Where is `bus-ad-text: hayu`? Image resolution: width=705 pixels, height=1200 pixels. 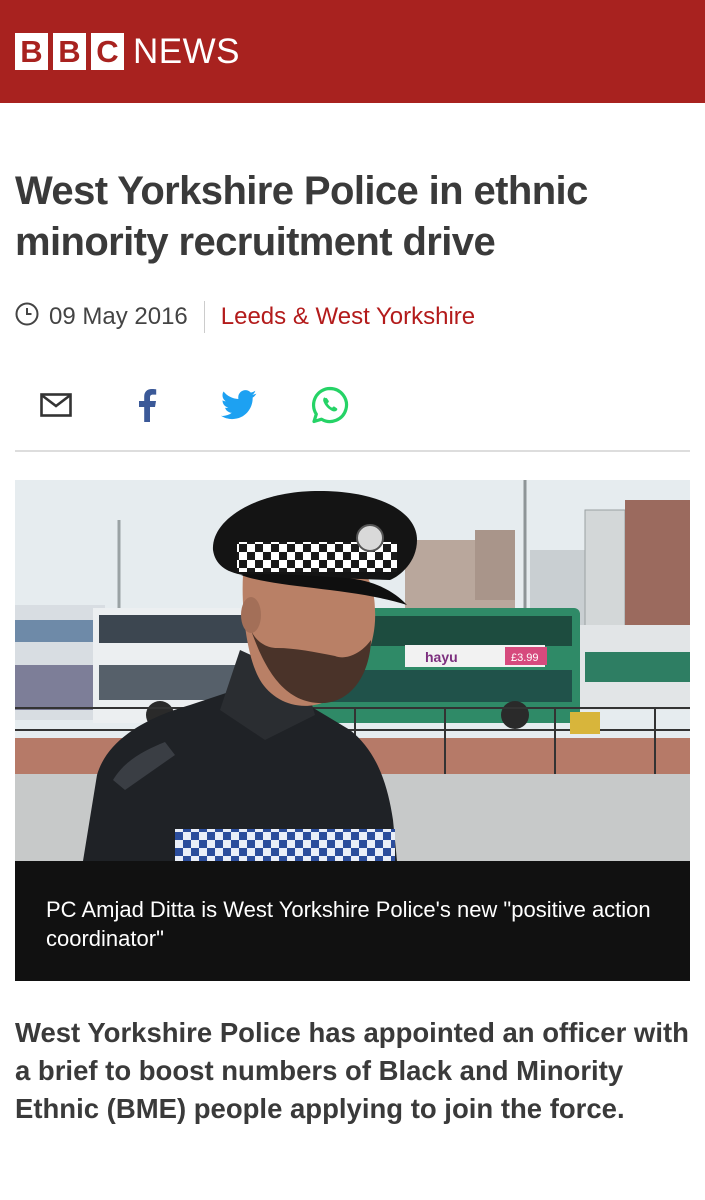 bus-ad-text: hayu is located at coordinates (441, 657).